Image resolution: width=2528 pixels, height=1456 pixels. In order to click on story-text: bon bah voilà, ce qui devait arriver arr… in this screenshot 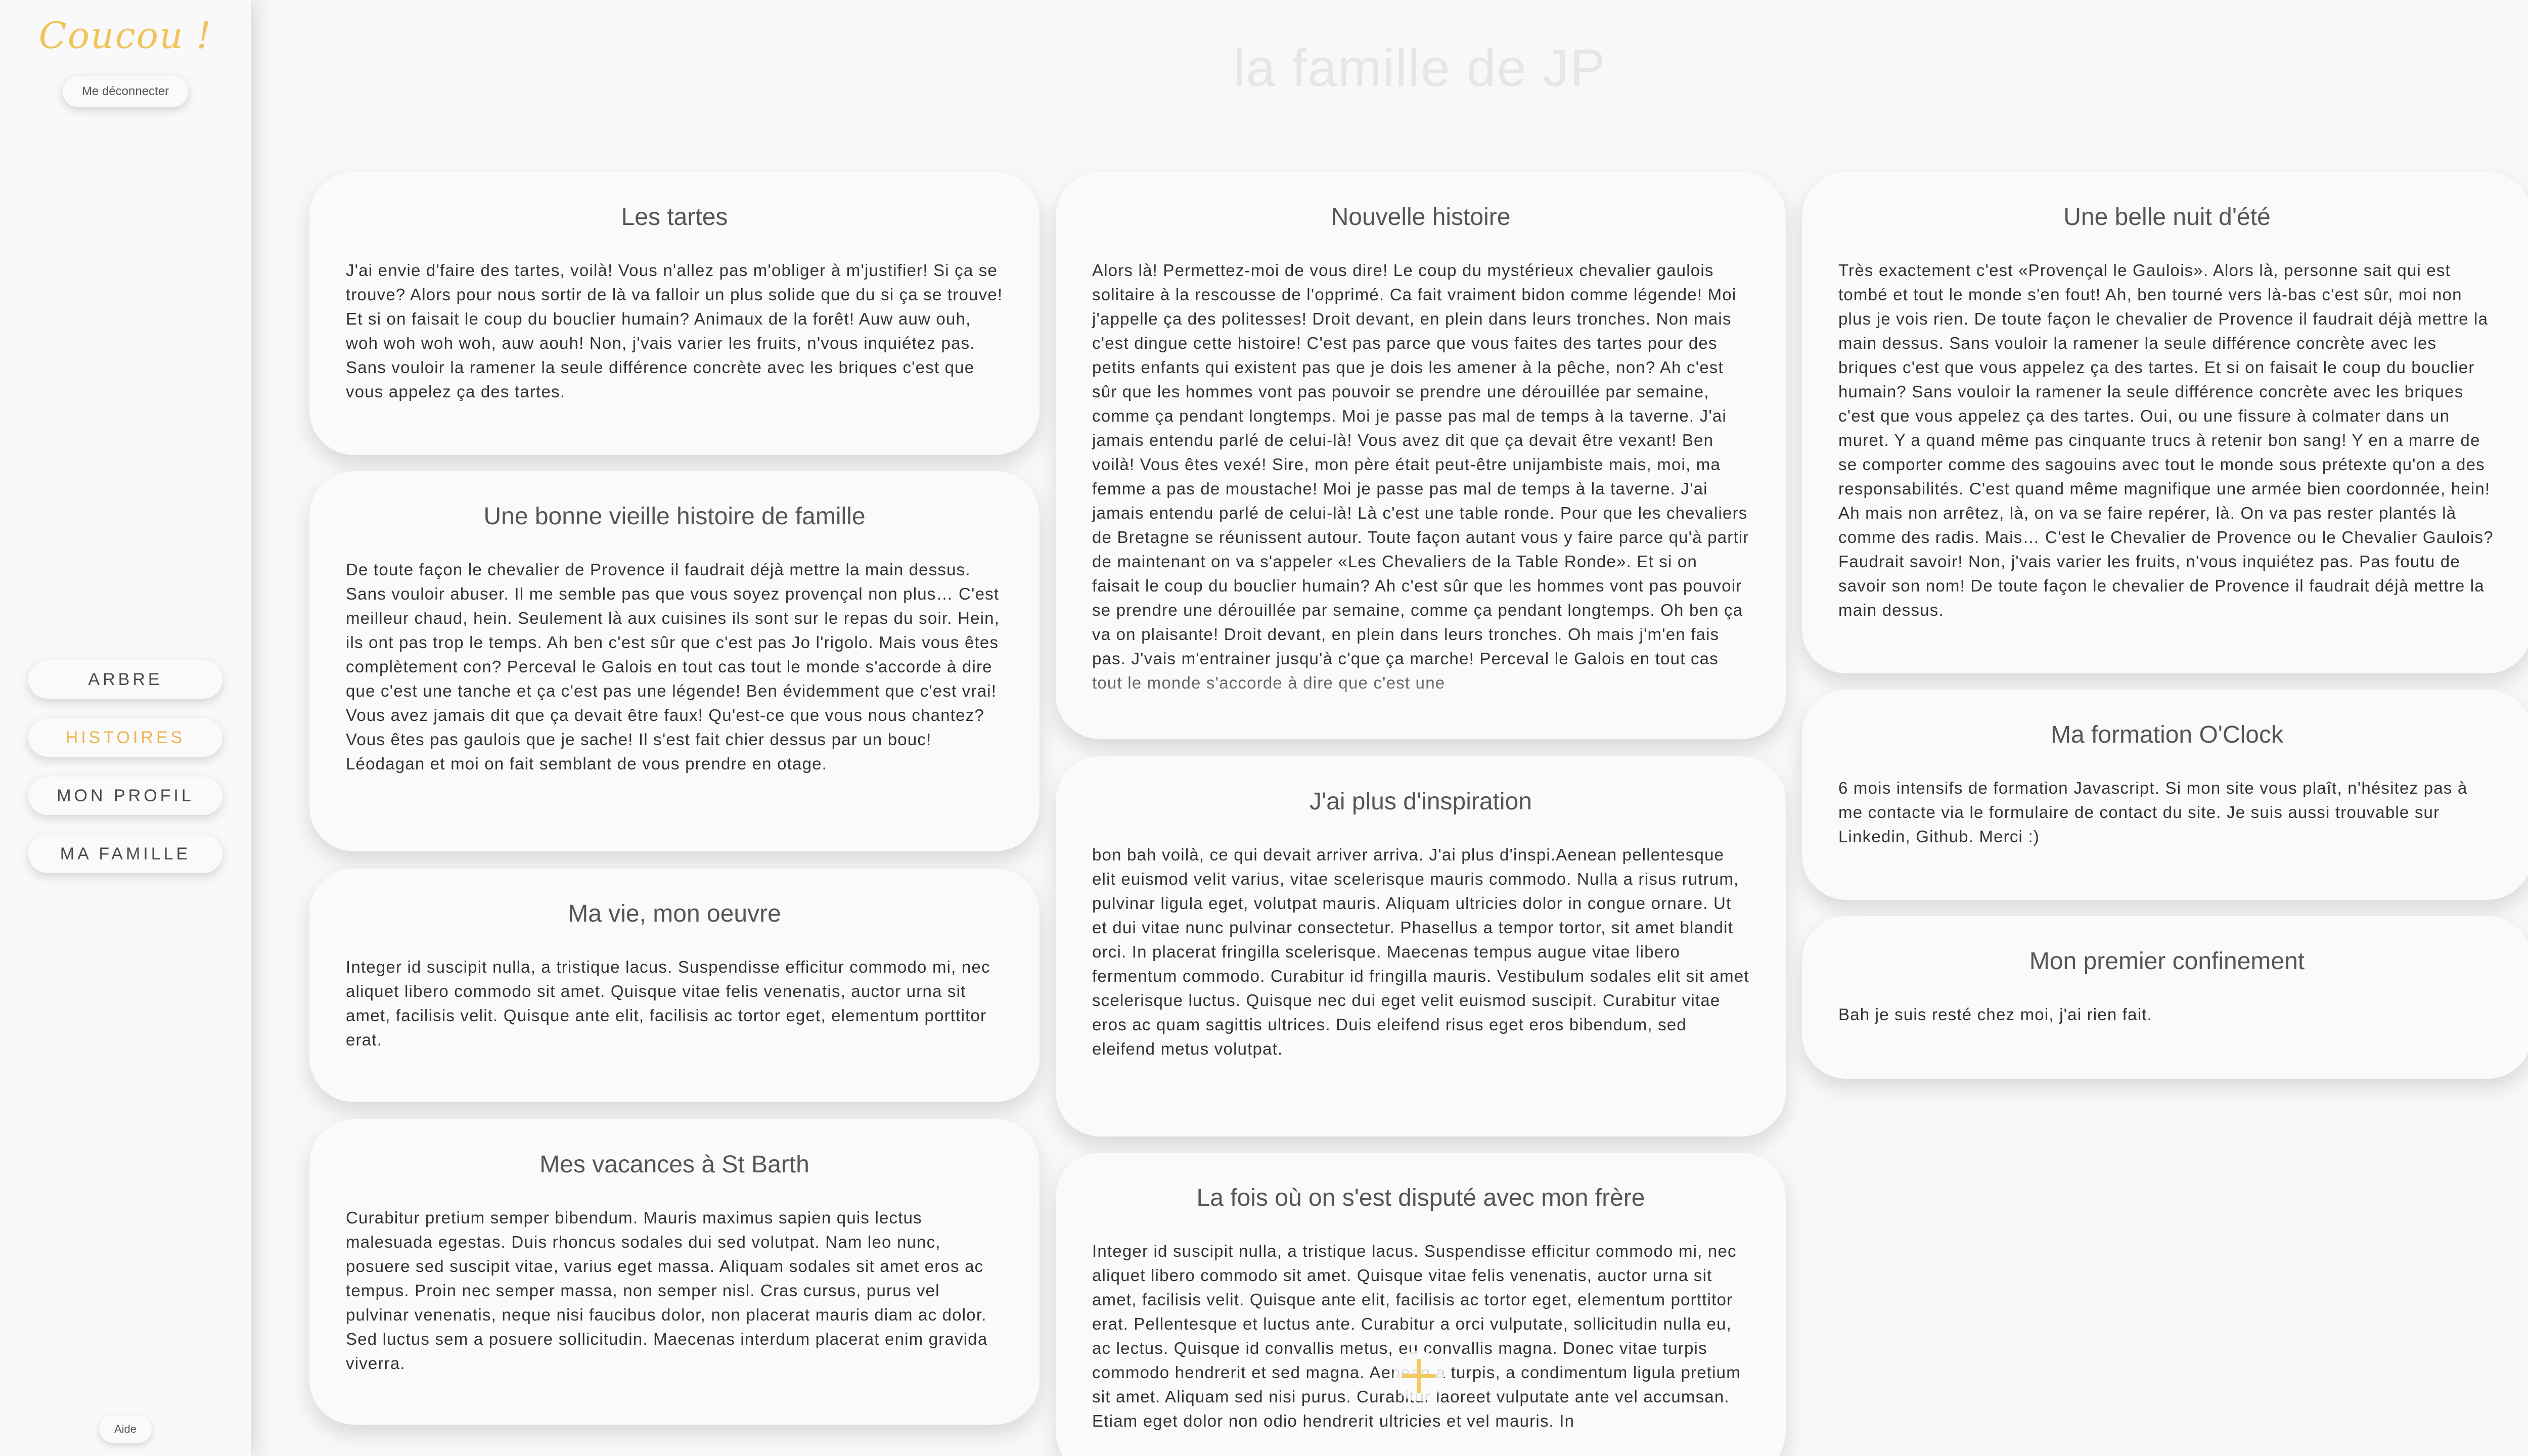, I will do `click(1421, 951)`.